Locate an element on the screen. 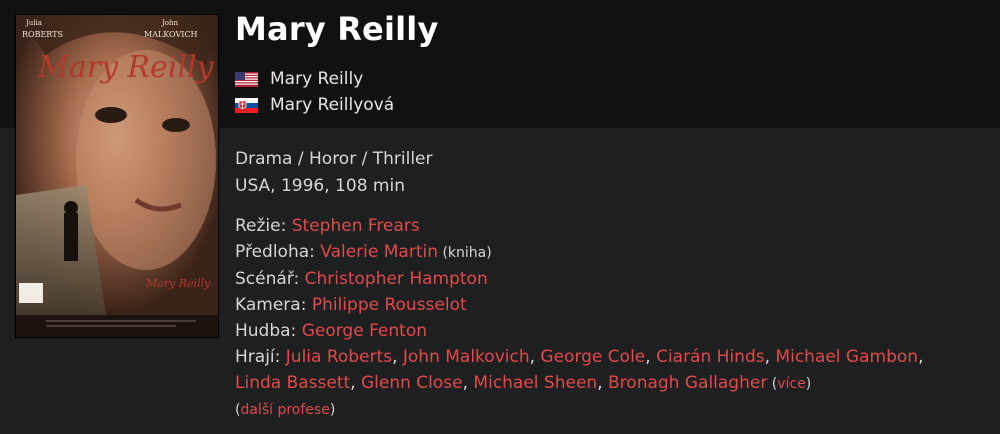 The image size is (1000, 434). credit-label: Předloha: is located at coordinates (278, 252).